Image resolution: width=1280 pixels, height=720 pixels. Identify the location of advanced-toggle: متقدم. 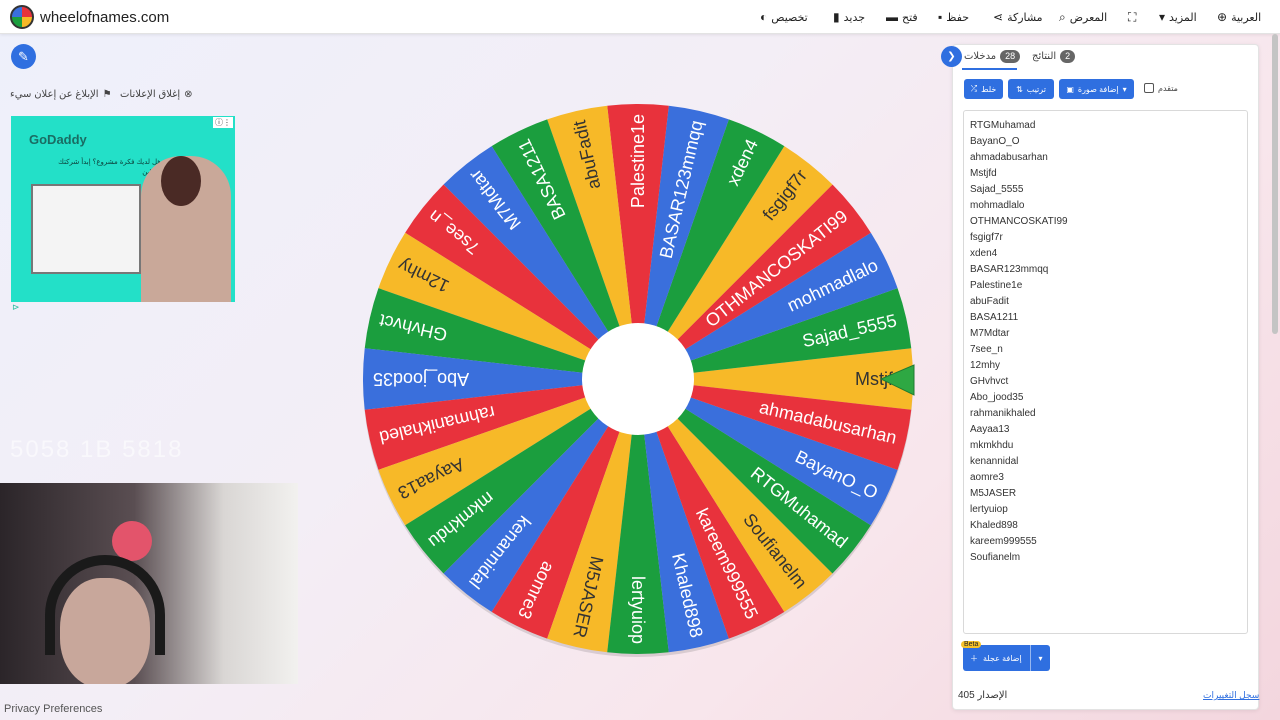
(1161, 88).